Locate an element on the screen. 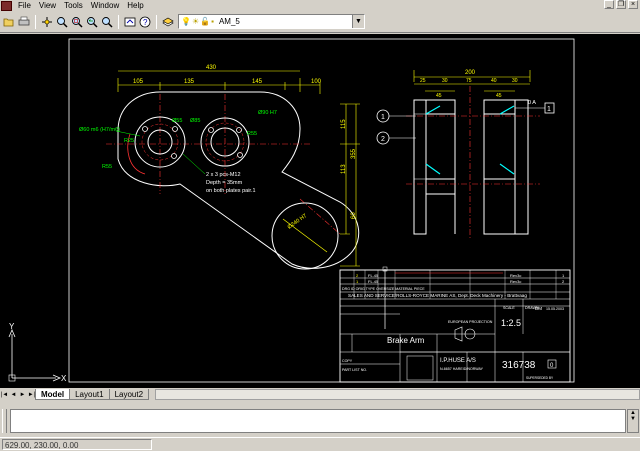 This screenshot has width=640, height=451. label-dia-right: Ø90 H7 is located at coordinates (267, 113).